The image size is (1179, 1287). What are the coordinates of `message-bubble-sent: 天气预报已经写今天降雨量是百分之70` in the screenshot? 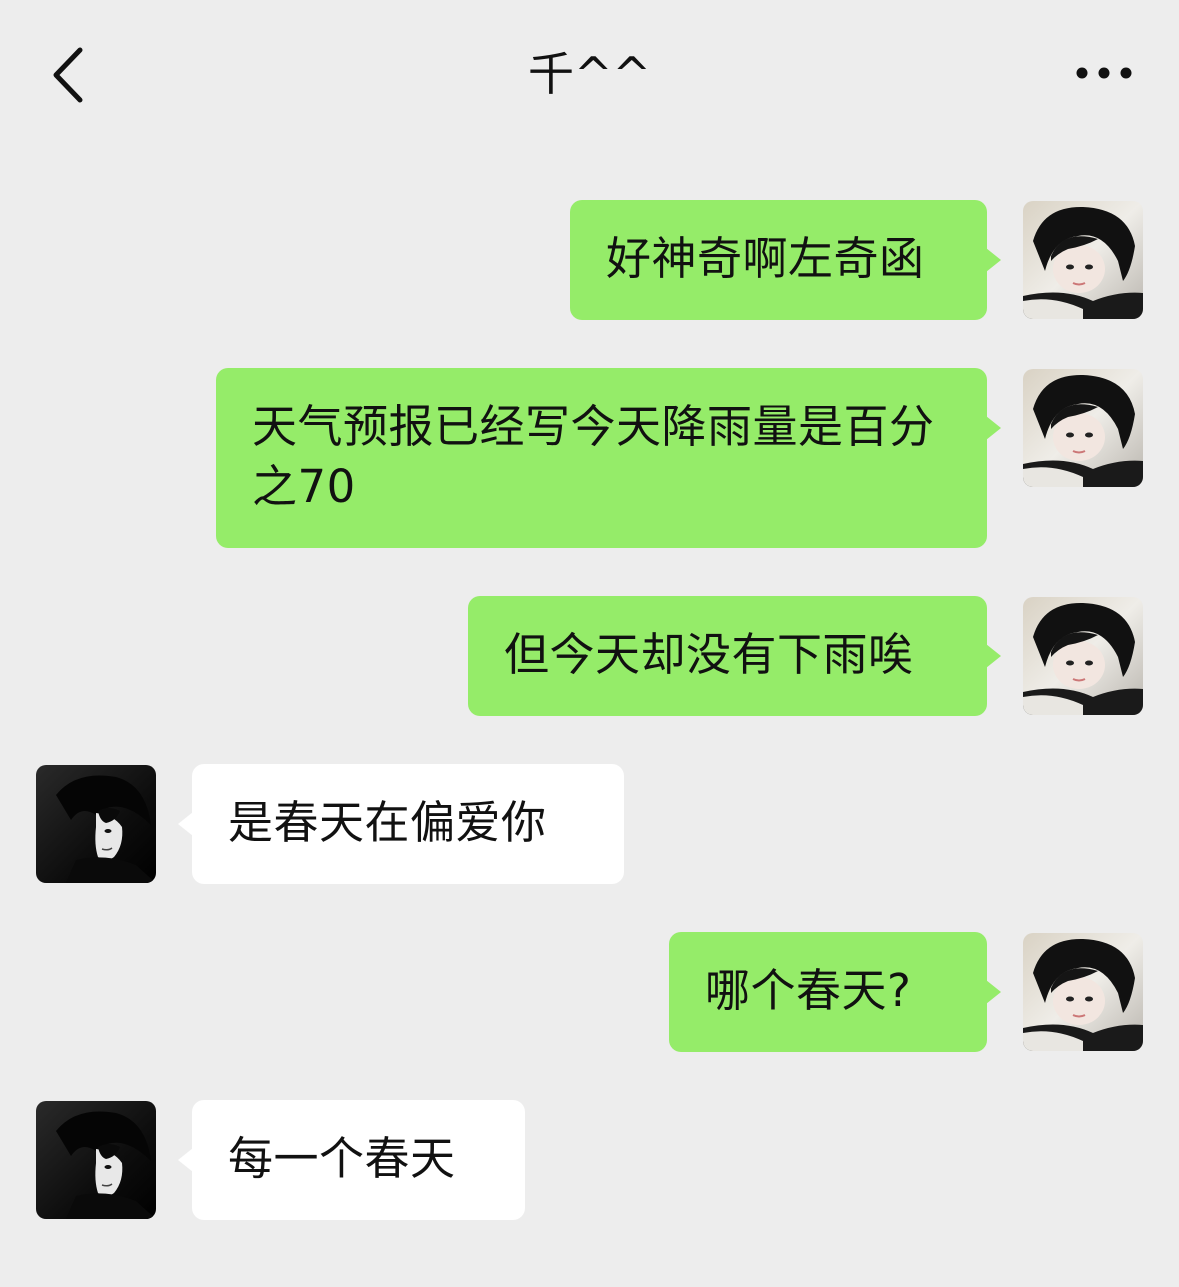 It's located at (608, 458).